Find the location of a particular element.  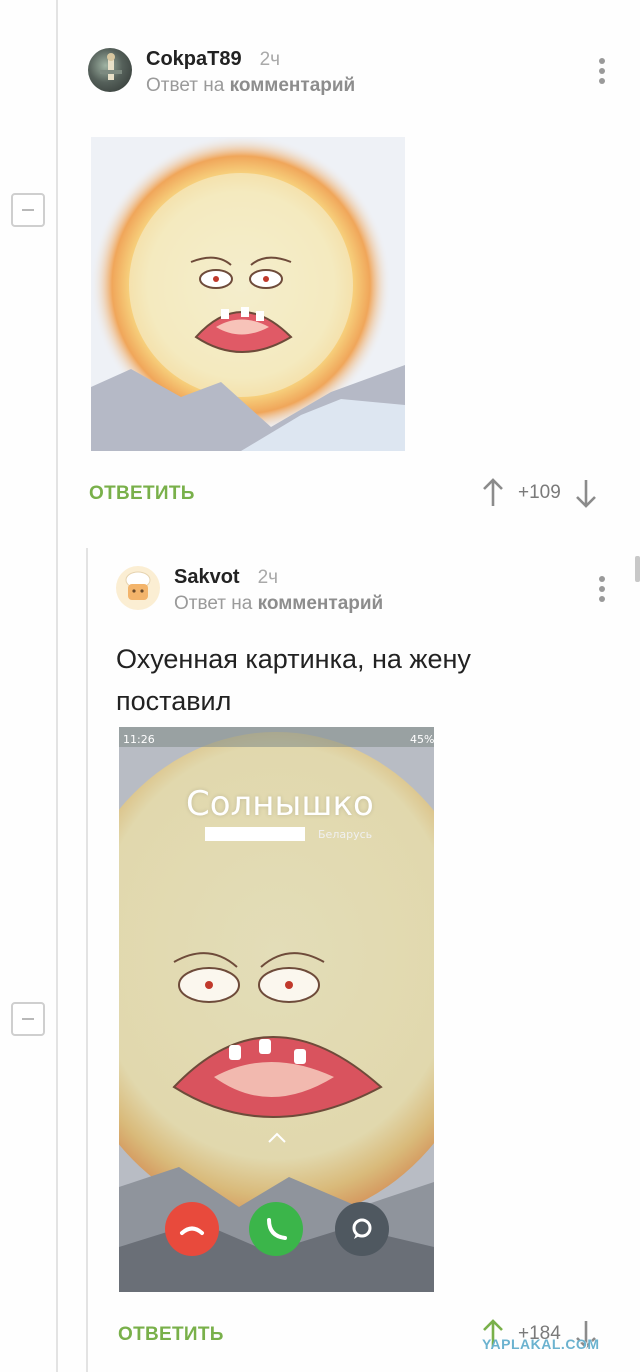

caller-region: Беларусь is located at coordinates (345, 834).